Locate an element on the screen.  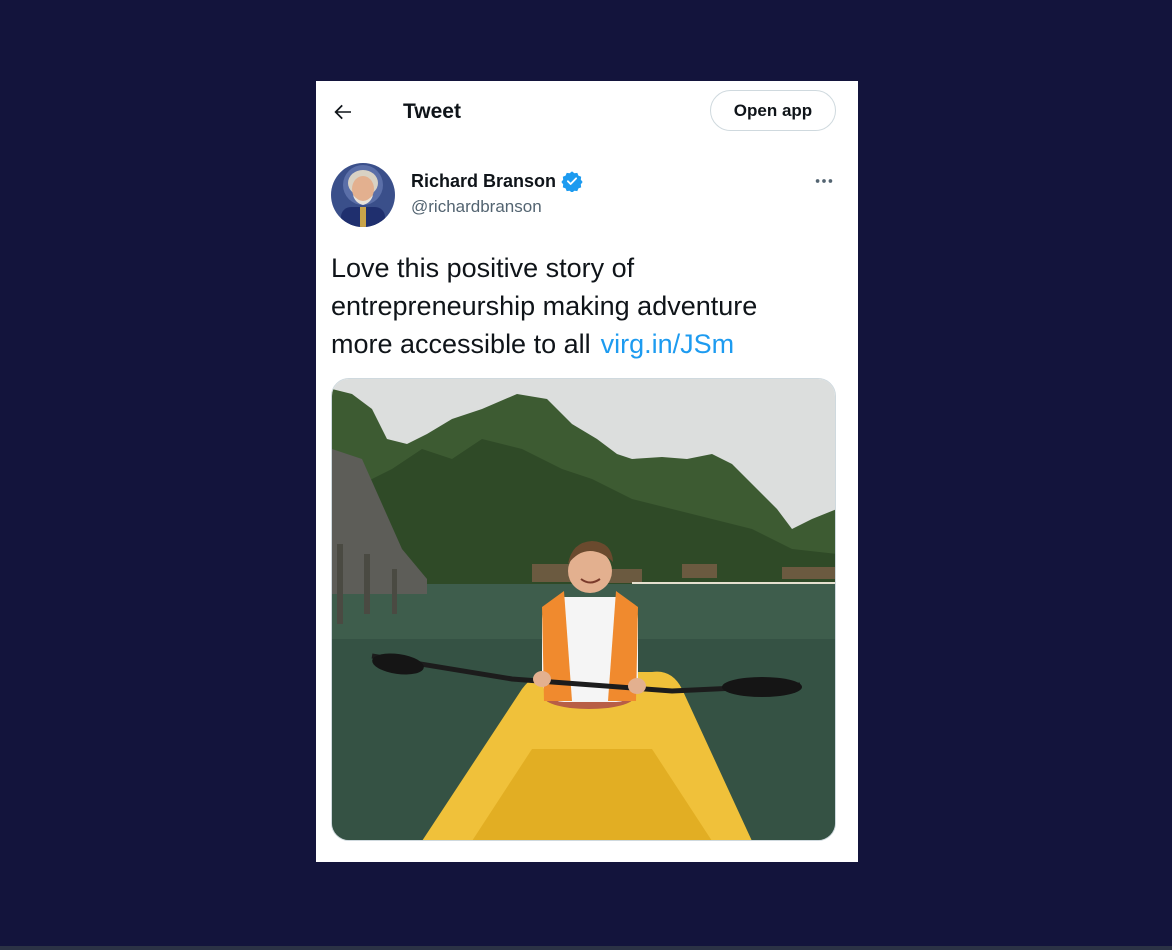
tweet-text-line: more accessible to all virg.in/JSm is located at coordinates (581, 344).